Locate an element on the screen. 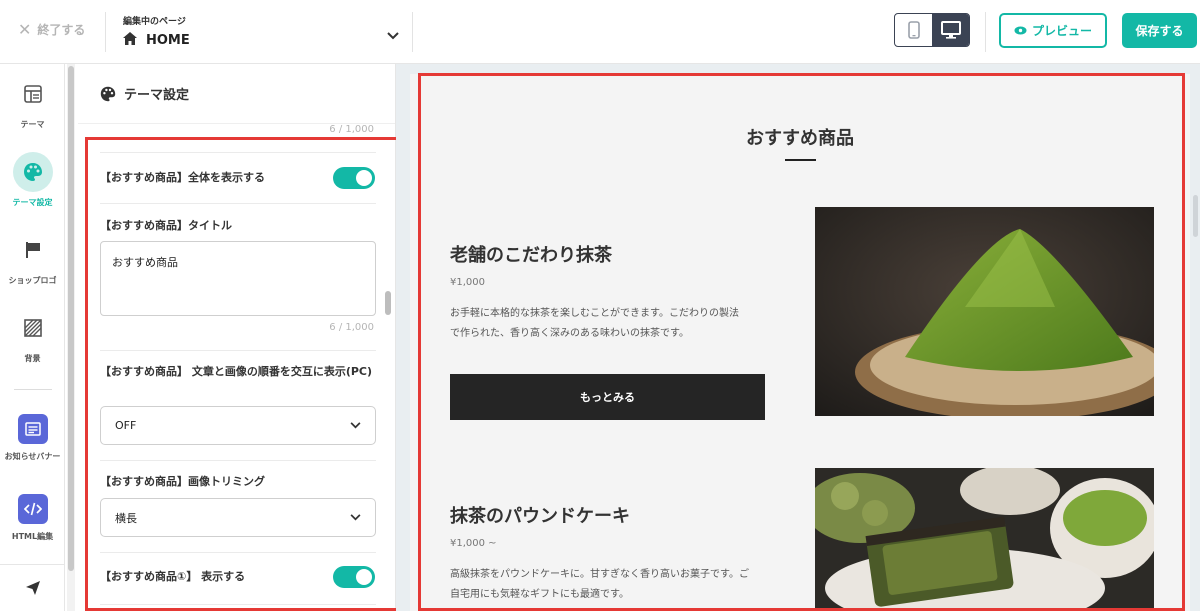 The width and height of the screenshot is (1200, 611). panel-header: テーマ設定 is located at coordinates (236, 94).